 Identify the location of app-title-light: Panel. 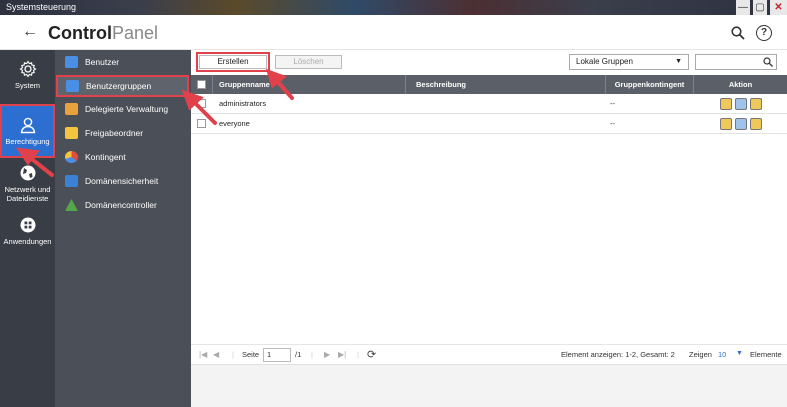
(135, 33).